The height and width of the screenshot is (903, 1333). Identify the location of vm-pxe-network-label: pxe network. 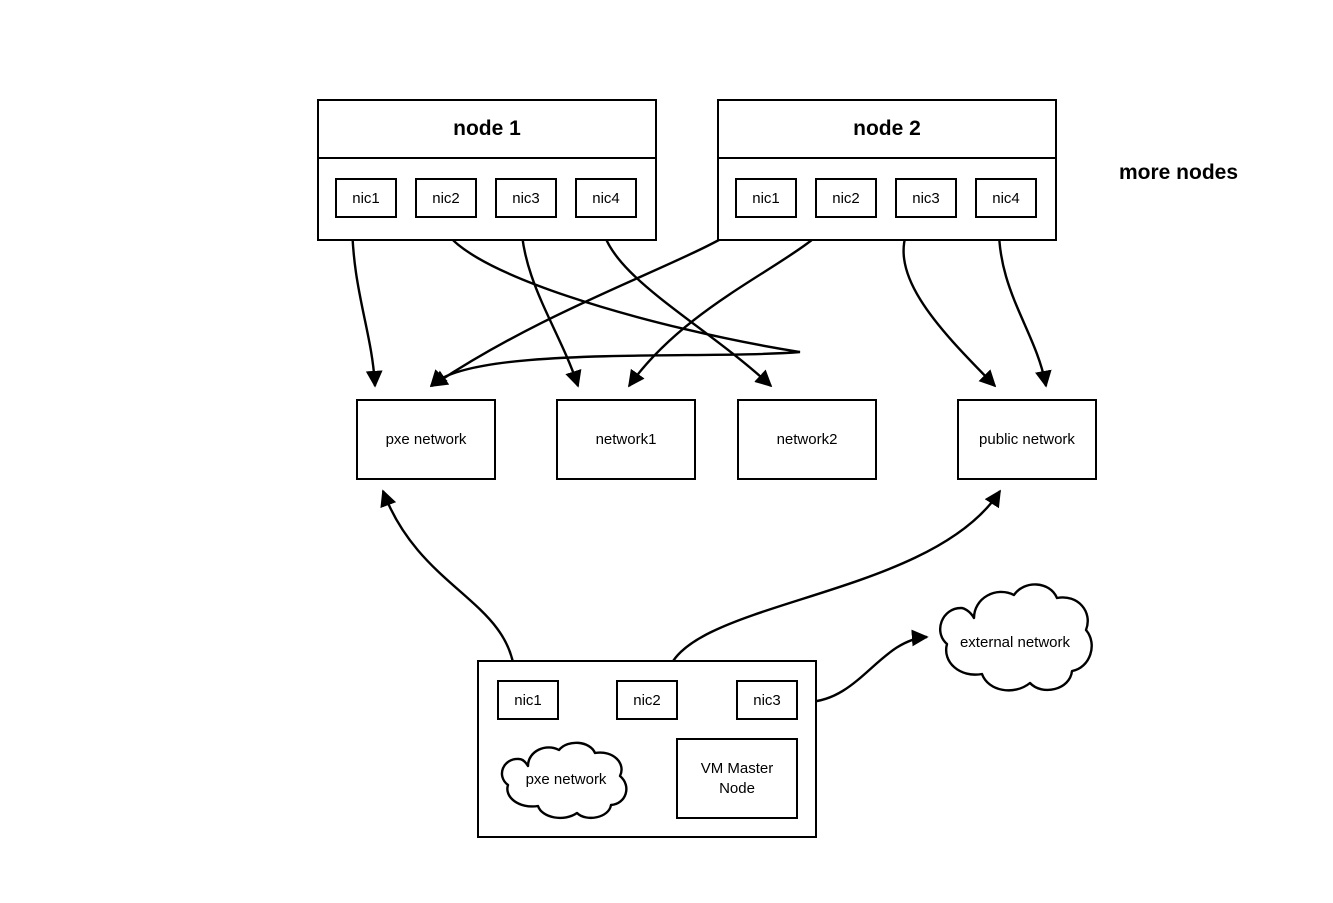
(566, 779).